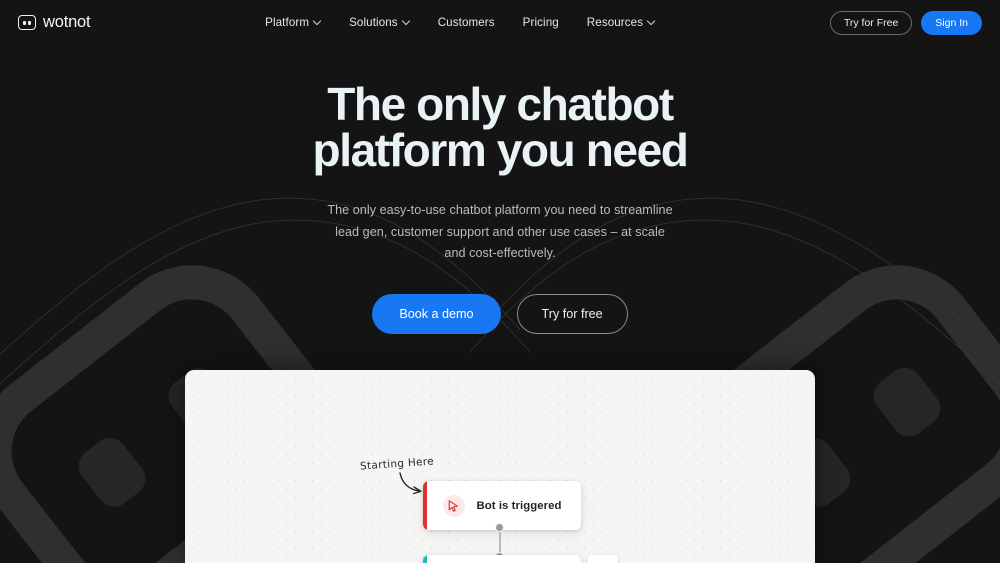  I want to click on starting-here-annotation: Starting Here, so click(397, 464).